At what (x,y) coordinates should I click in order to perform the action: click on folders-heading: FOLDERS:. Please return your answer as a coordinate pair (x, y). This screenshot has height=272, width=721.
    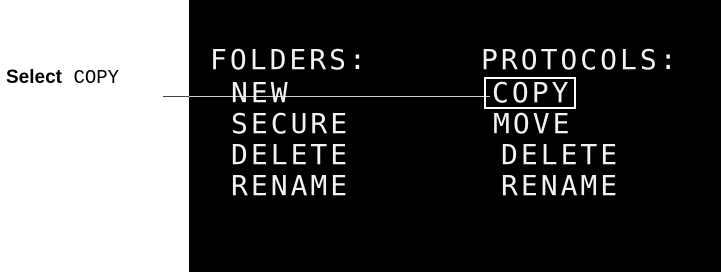
    Looking at the image, I should click on (289, 59).